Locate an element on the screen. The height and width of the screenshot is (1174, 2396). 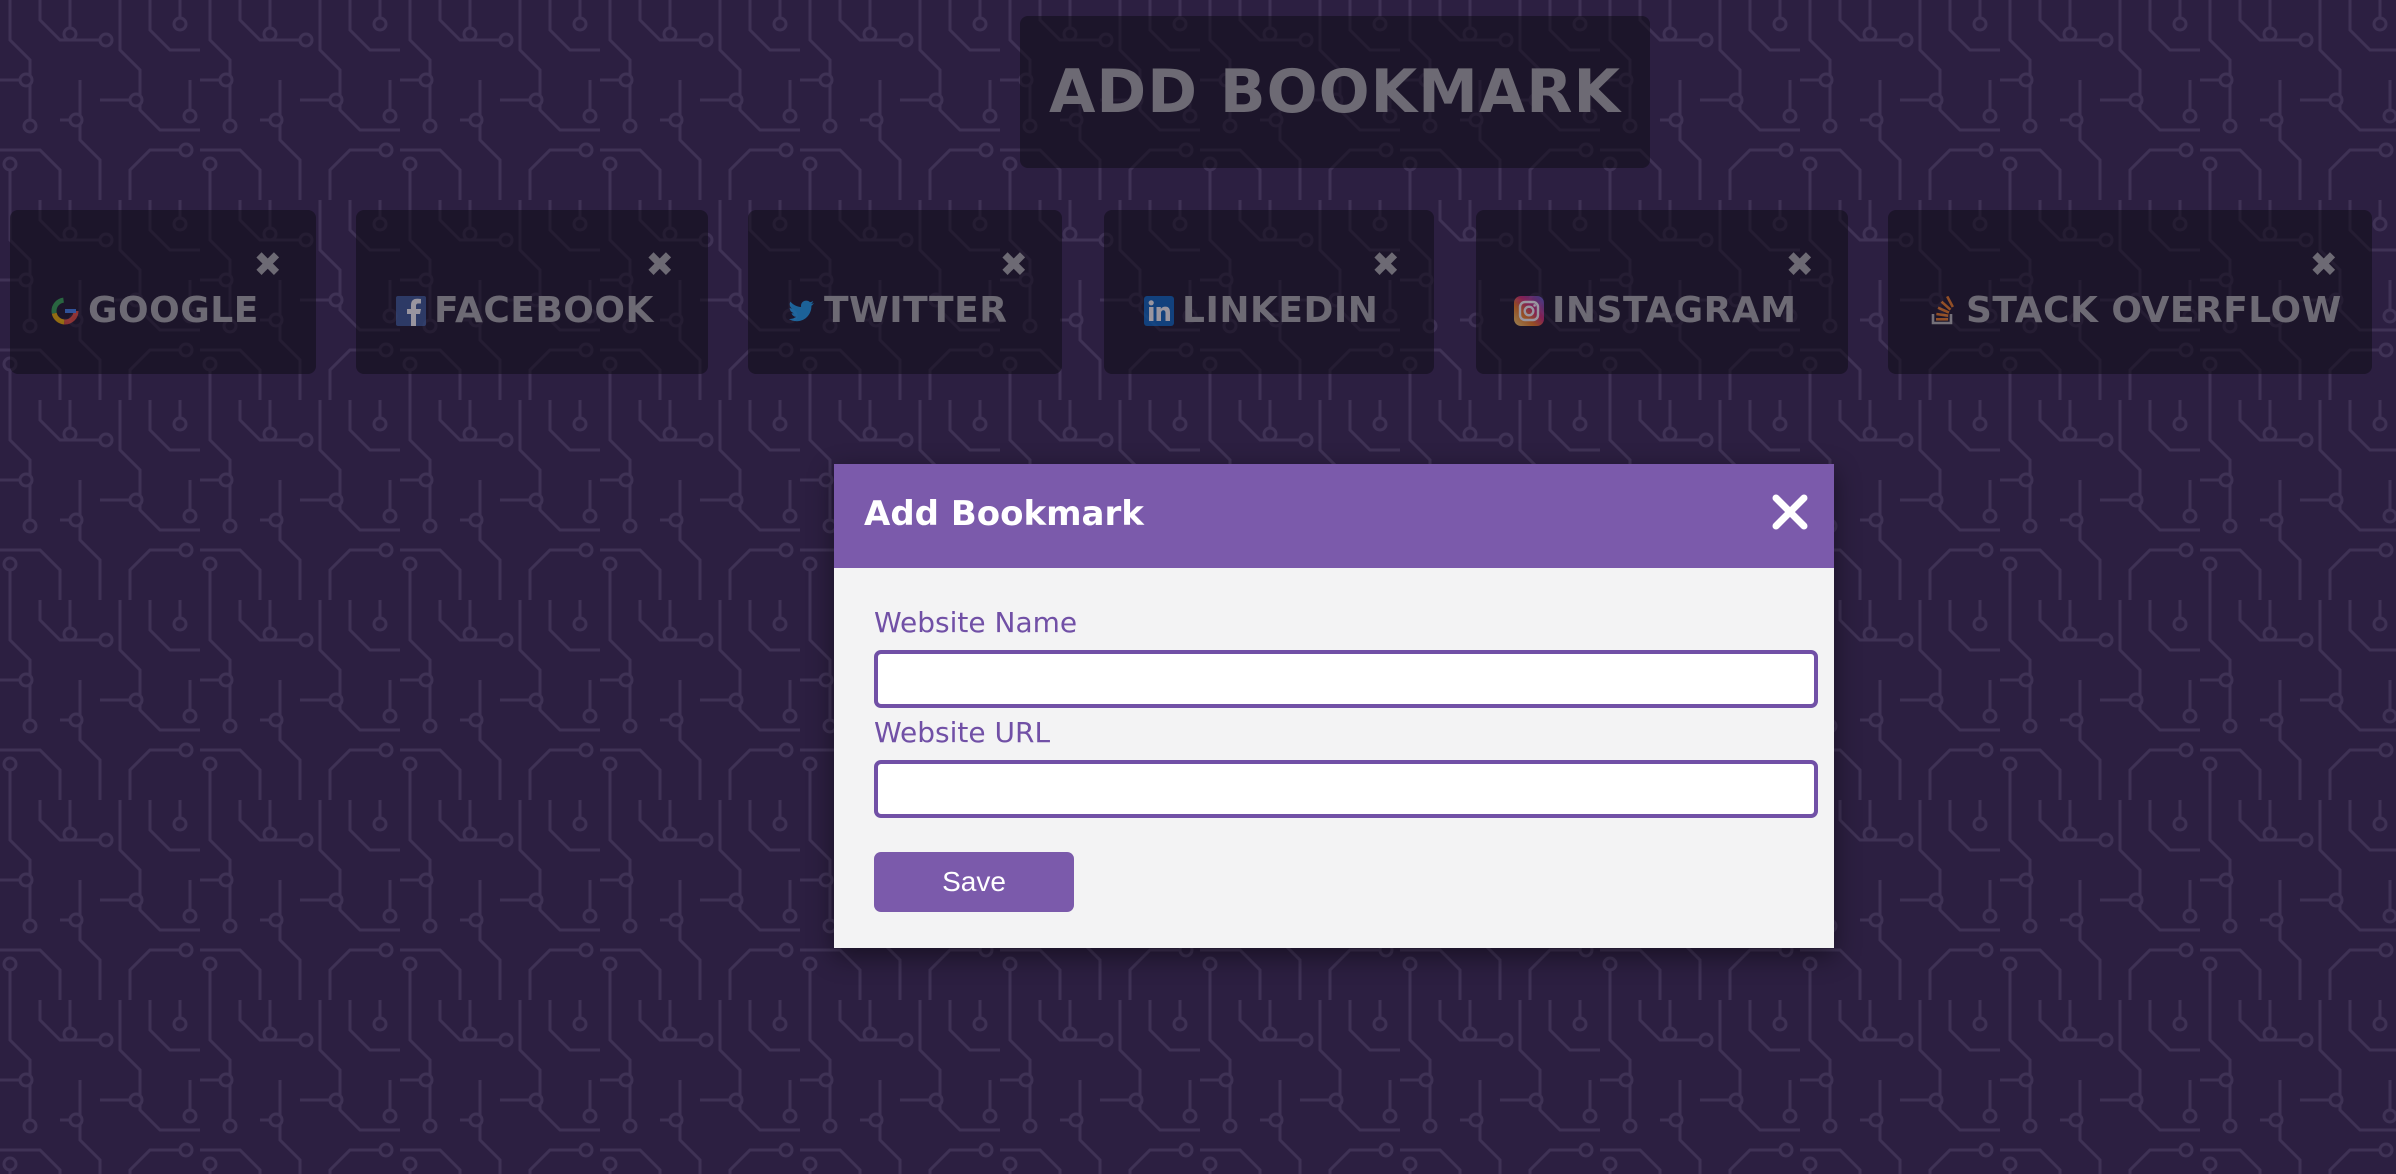
bookmark-google: ✖ GOOGLE is located at coordinates (163, 292).